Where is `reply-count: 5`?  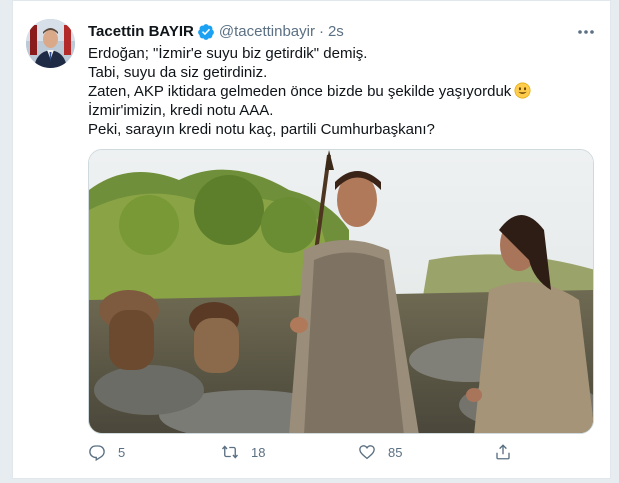 reply-count: 5 is located at coordinates (122, 452).